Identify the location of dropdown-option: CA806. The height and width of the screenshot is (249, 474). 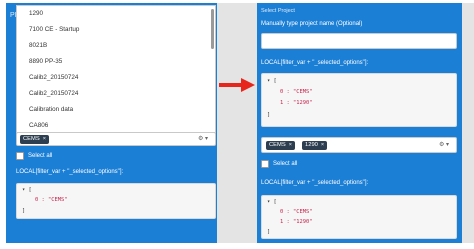
(116, 125).